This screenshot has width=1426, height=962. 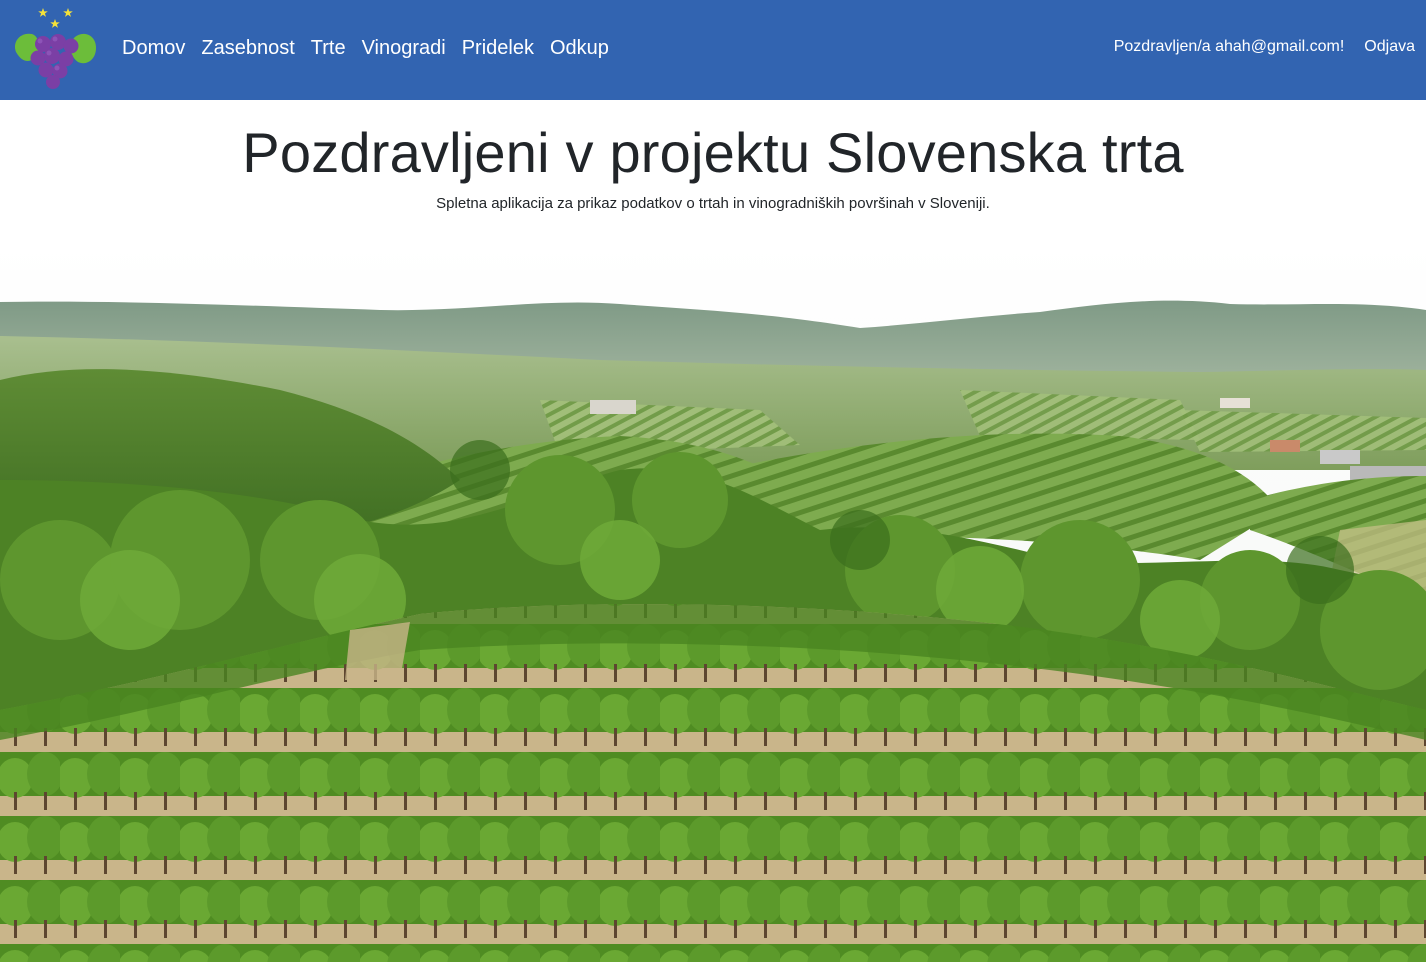 What do you see at coordinates (1389, 47) in the screenshot?
I see `logout-link: Odjava` at bounding box center [1389, 47].